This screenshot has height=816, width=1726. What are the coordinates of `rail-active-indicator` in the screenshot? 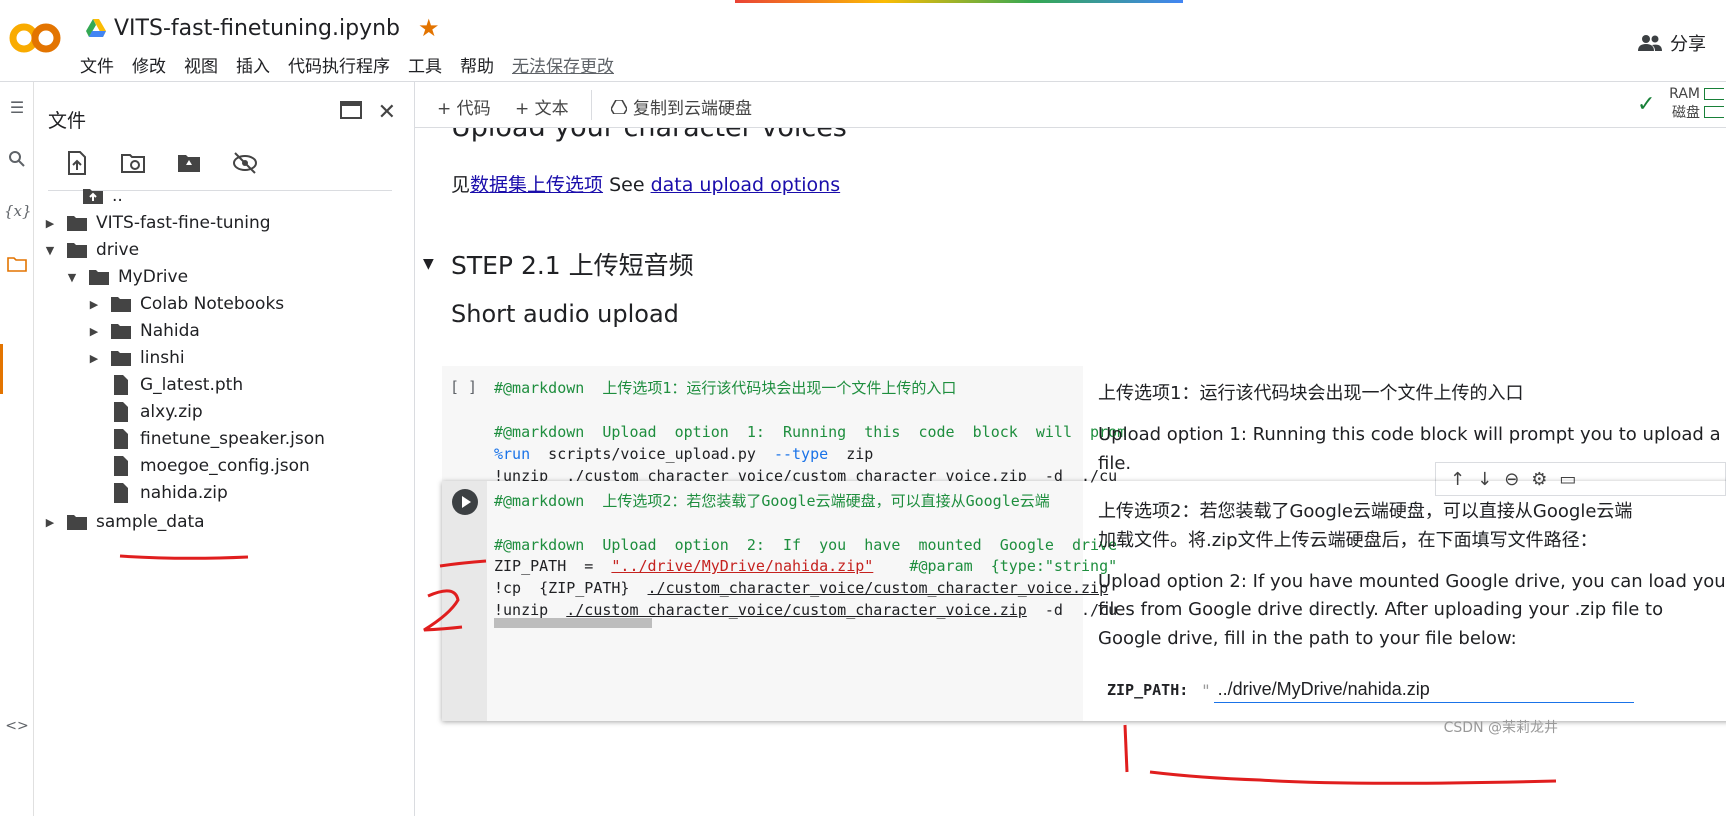 It's located at (1, 369).